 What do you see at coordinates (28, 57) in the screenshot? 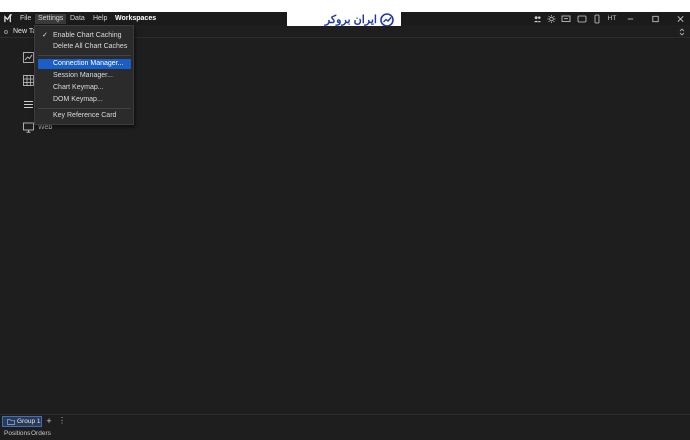
I see `chart-icon` at bounding box center [28, 57].